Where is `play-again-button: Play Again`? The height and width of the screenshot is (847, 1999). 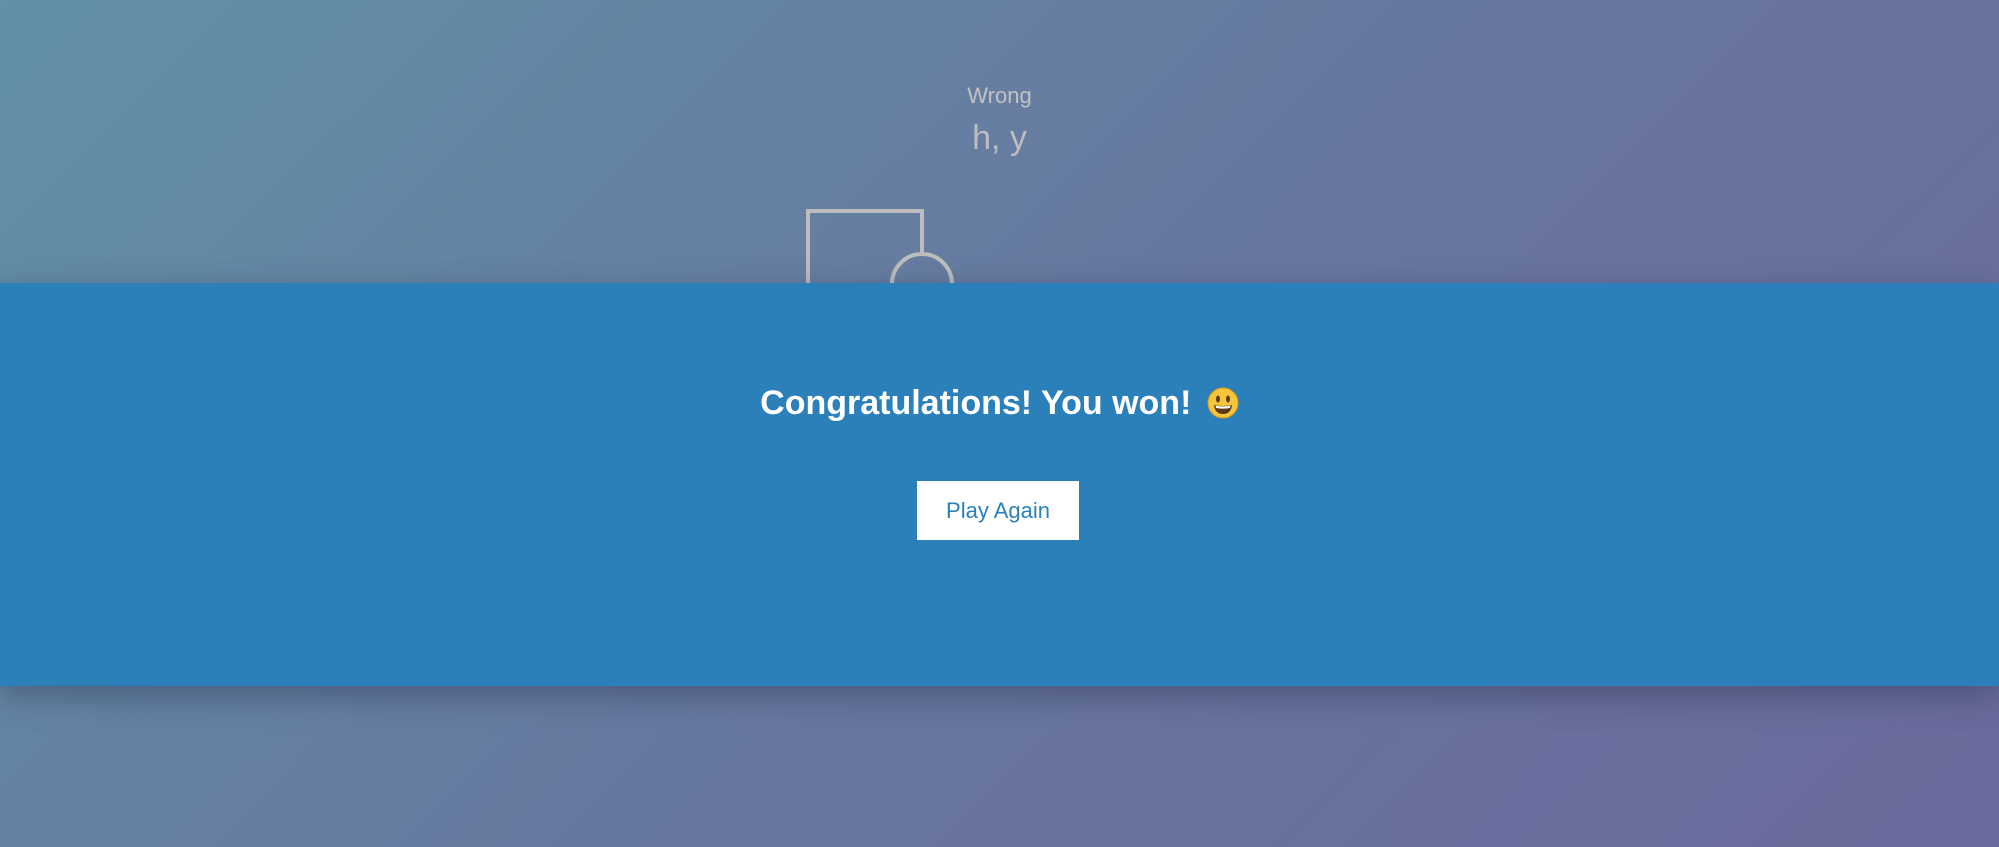
play-again-button: Play Again is located at coordinates (998, 510).